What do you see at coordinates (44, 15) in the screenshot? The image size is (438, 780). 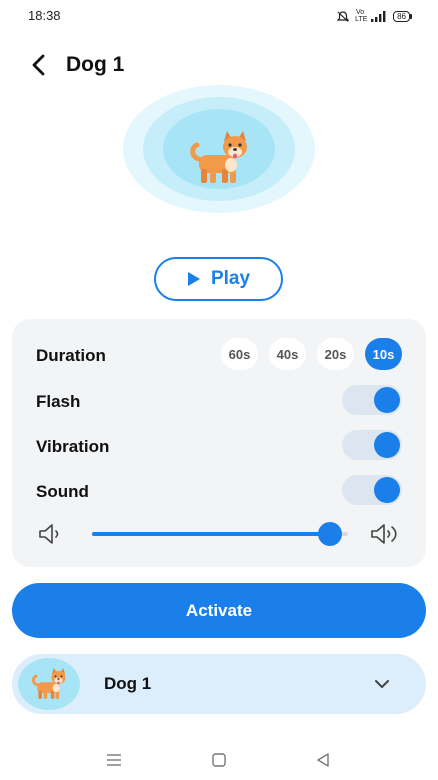 I see `status-time: 18:38` at bounding box center [44, 15].